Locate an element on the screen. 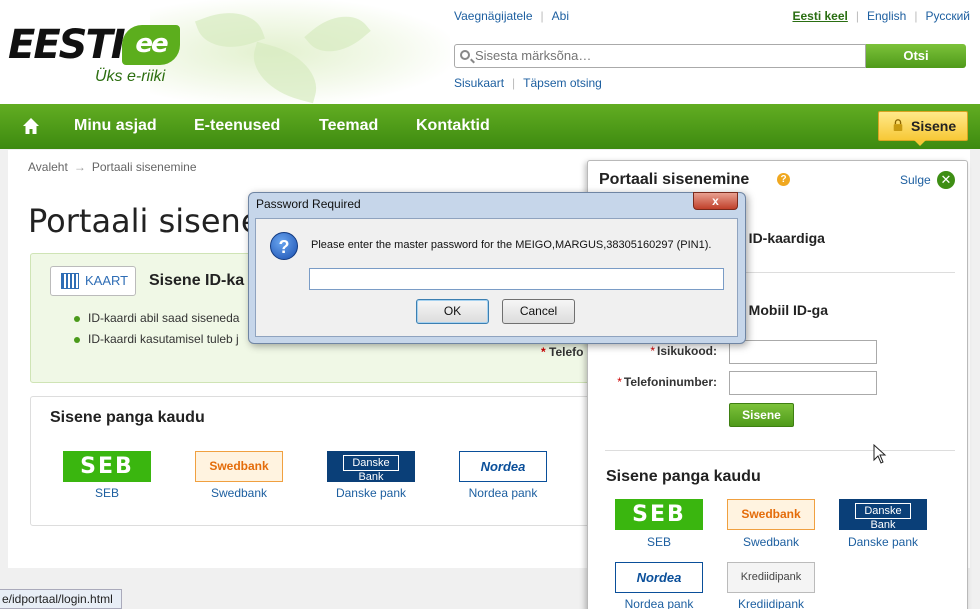 The image size is (980, 609). seb-link: SEB is located at coordinates (107, 493).